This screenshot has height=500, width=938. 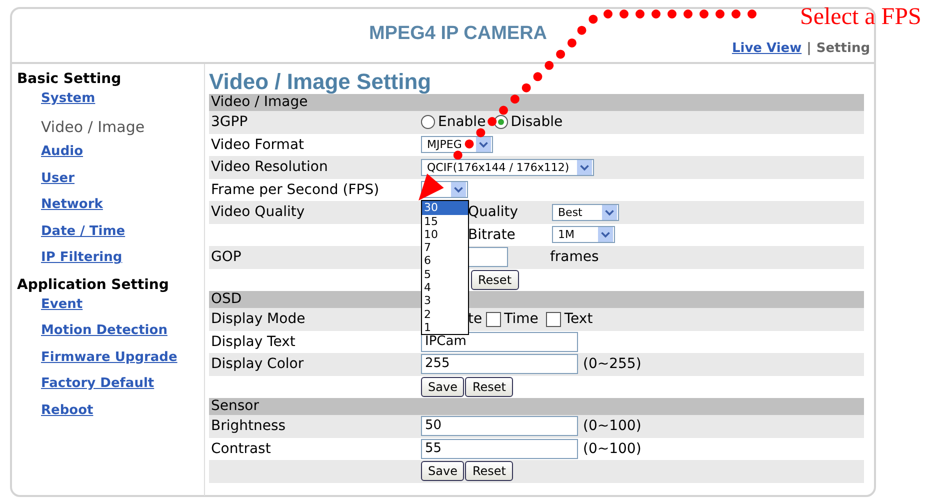 I want to click on section-header: Sensor, so click(x=536, y=406).